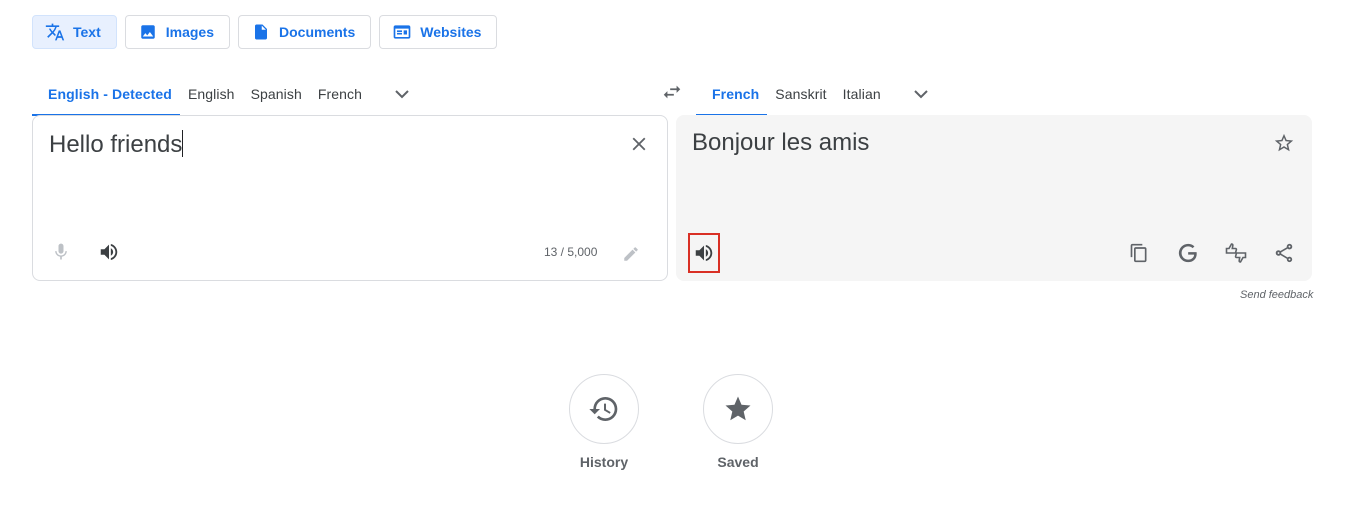 This screenshot has height=517, width=1363. Describe the element at coordinates (350, 198) in the screenshot. I see `source-text-panel: Hello friends 13 / 5,000` at that location.